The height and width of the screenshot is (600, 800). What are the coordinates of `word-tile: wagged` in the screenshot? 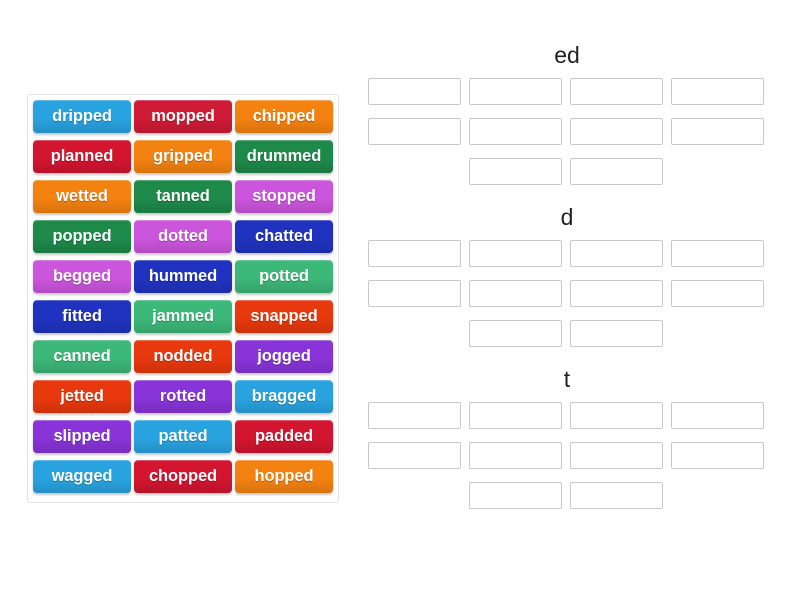 It's located at (82, 476).